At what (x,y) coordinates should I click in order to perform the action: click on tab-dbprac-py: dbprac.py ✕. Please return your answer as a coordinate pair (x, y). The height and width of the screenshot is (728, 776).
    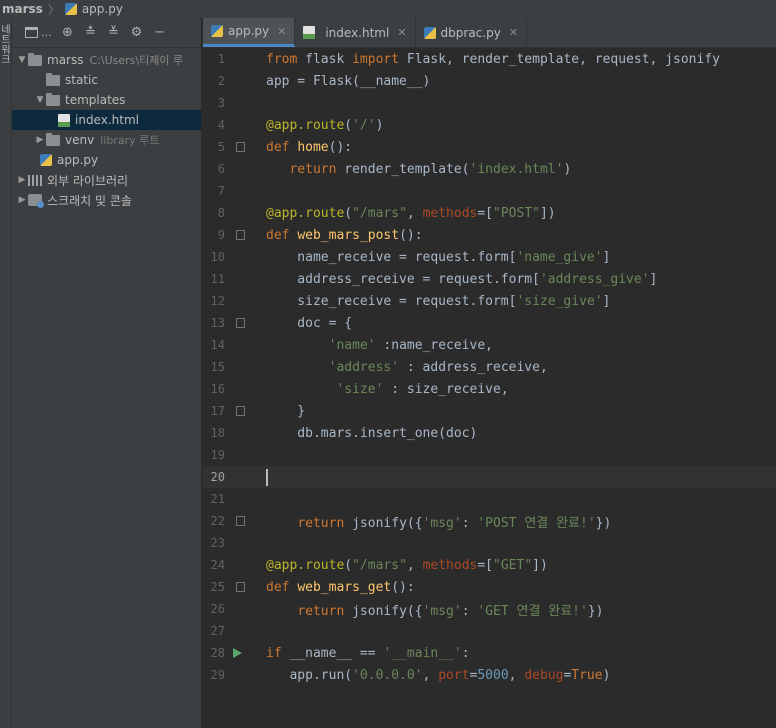
    Looking at the image, I should click on (472, 32).